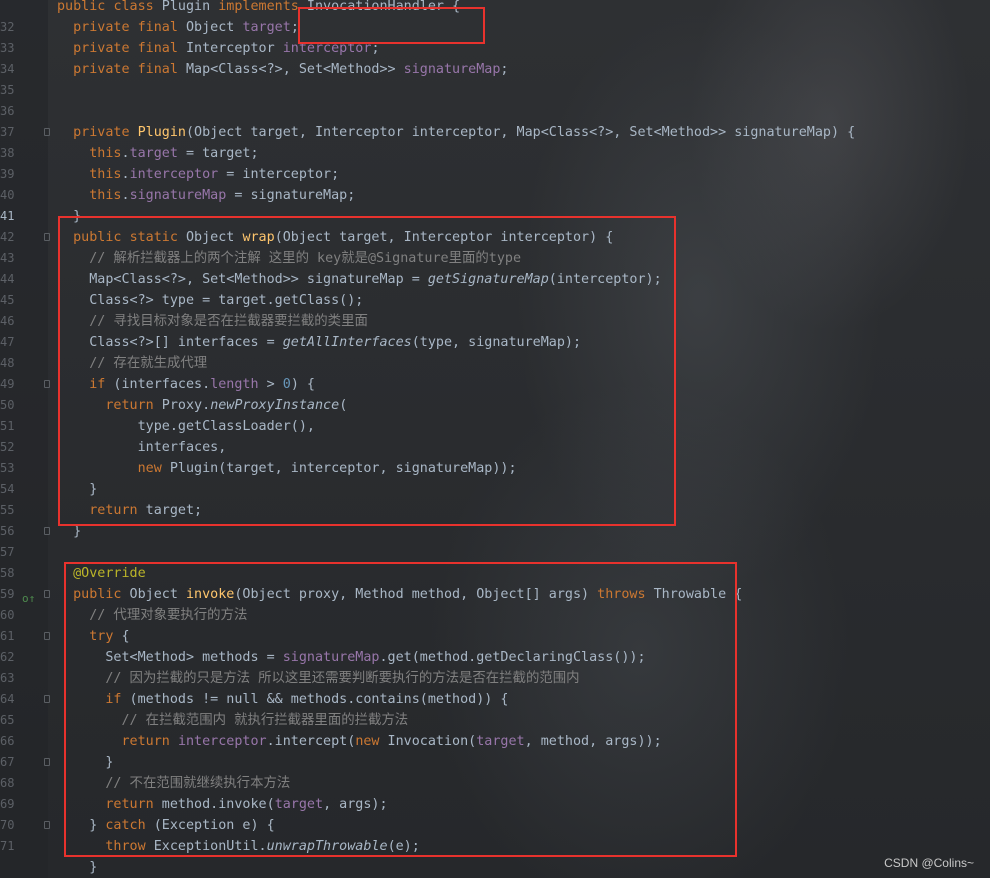 The image size is (990, 878). What do you see at coordinates (7, 804) in the screenshot?
I see `line-number: 69` at bounding box center [7, 804].